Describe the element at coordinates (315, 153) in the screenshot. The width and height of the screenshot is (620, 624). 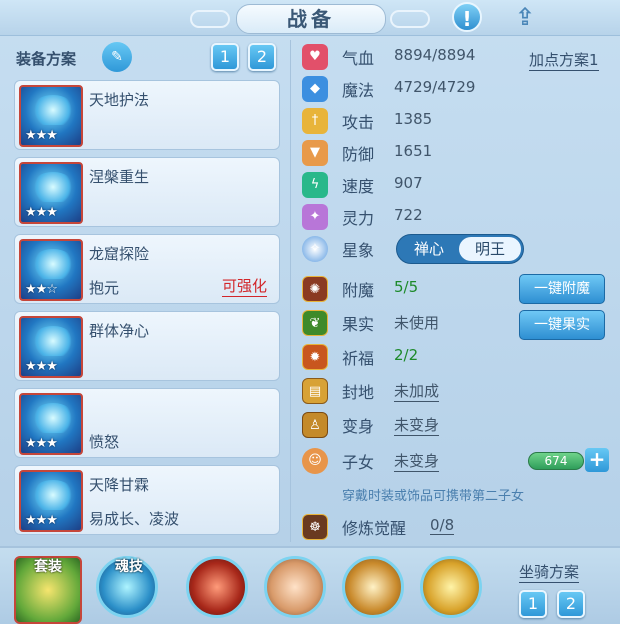
I see `shield-icon: ▼` at that location.